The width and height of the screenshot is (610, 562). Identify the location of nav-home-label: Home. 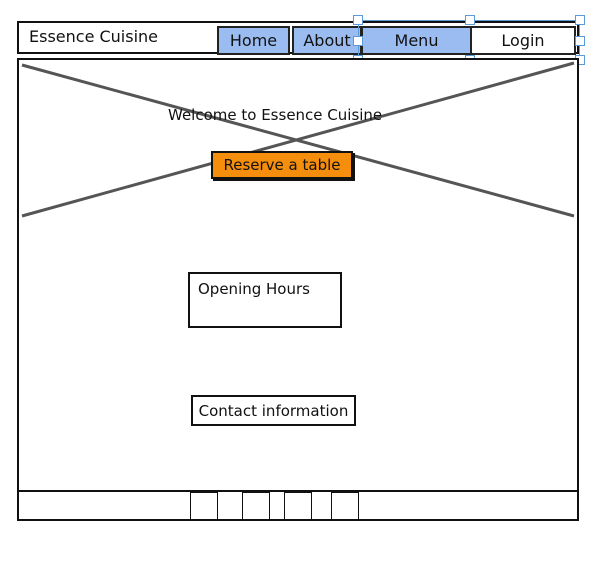
(253, 40).